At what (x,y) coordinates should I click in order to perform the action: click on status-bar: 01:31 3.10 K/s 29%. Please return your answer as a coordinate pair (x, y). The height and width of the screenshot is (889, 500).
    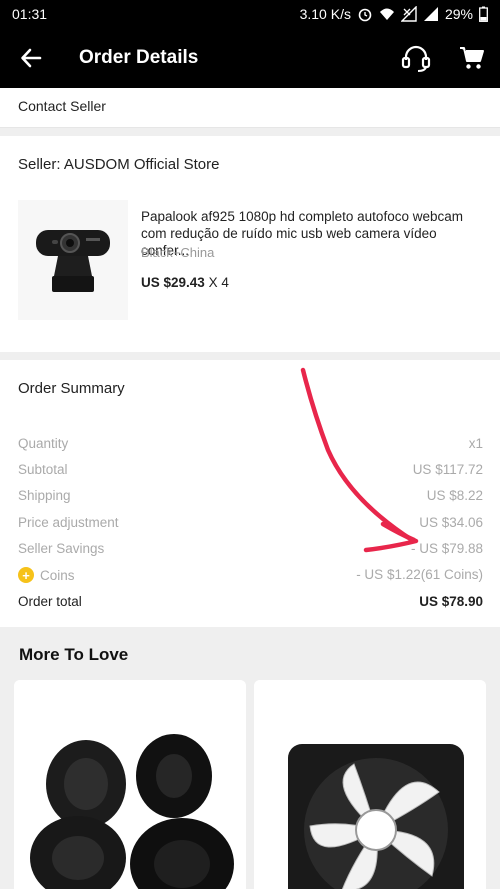
    Looking at the image, I should click on (250, 14).